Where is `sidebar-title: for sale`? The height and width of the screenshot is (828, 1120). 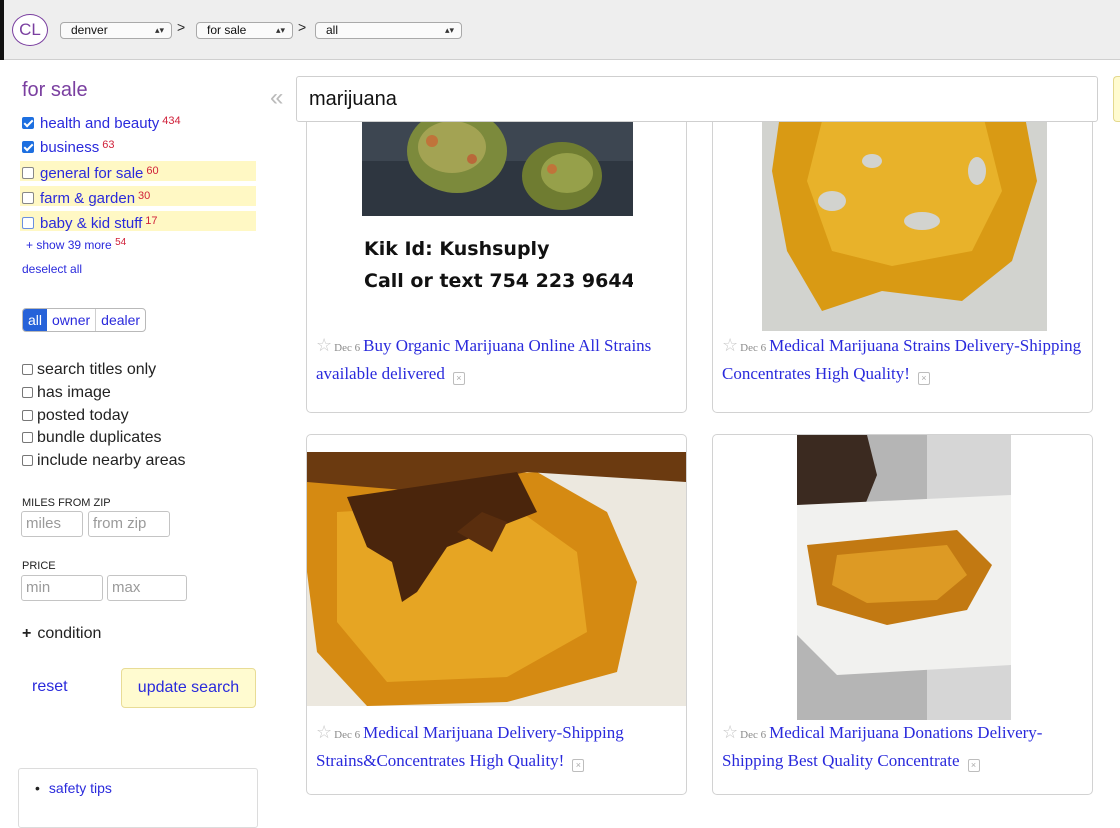
sidebar-title: for sale is located at coordinates (55, 90).